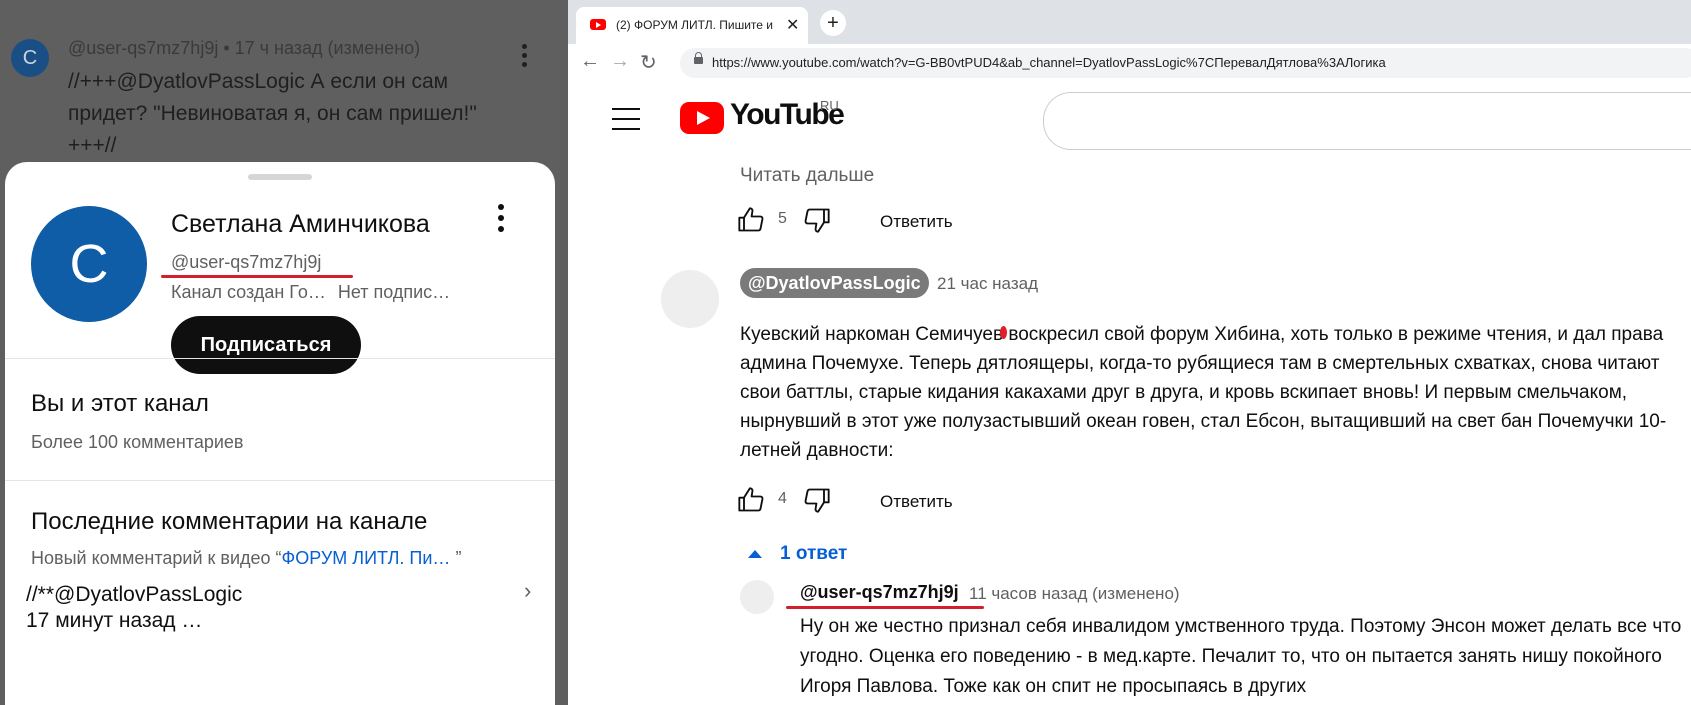  Describe the element at coordinates (755, 553) in the screenshot. I see `caret-up-icon` at that location.